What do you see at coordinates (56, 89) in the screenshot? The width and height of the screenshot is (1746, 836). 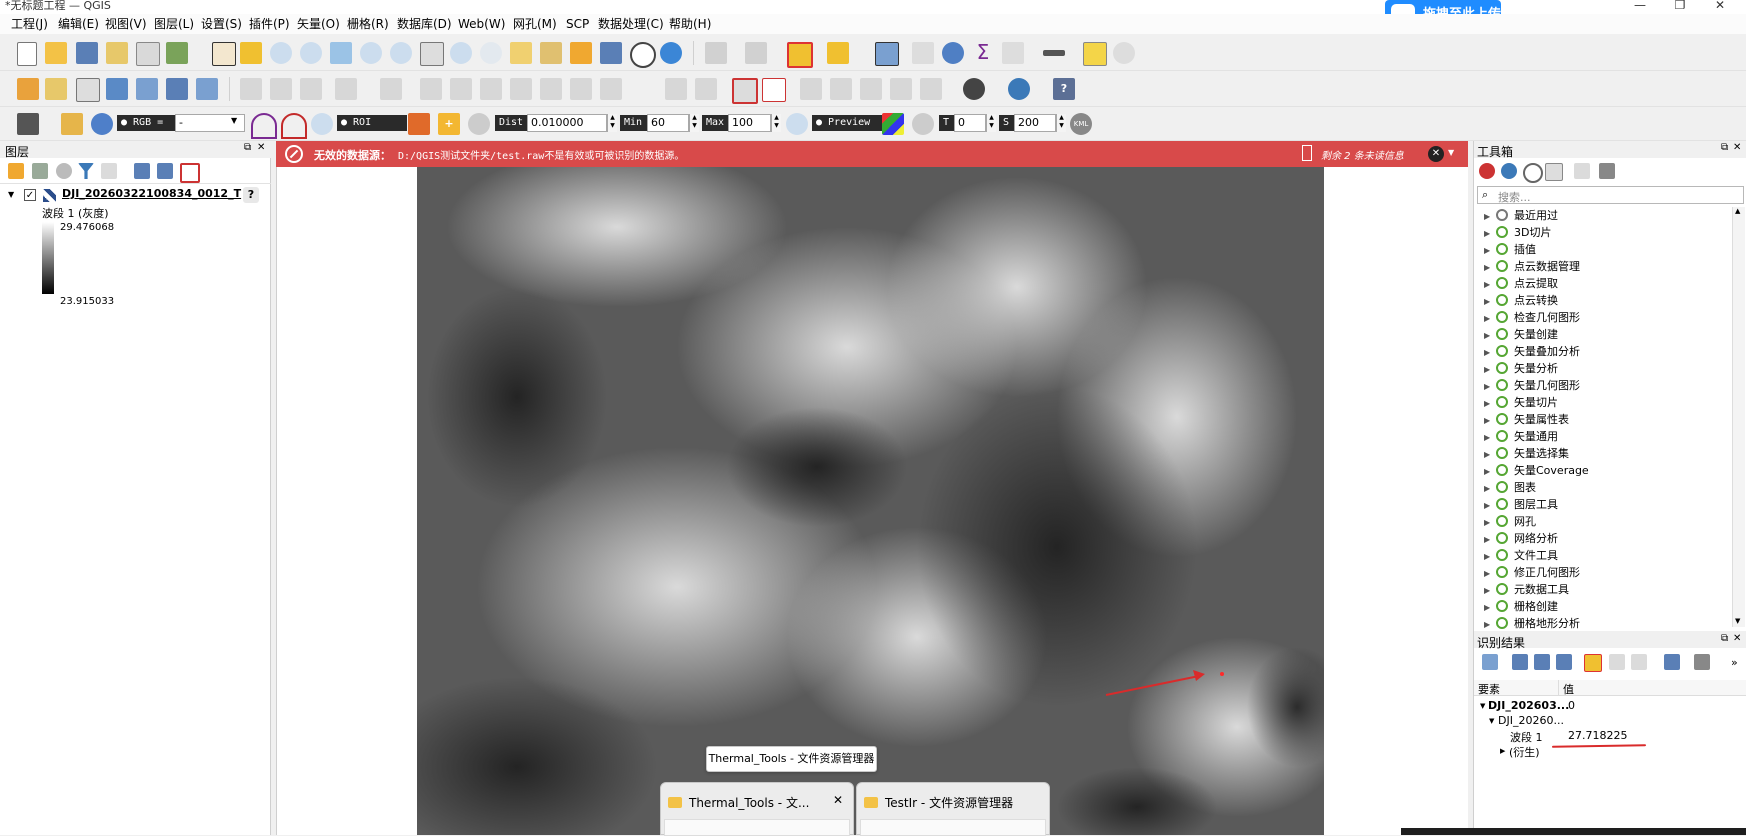 I see `new-geopackage-icon` at bounding box center [56, 89].